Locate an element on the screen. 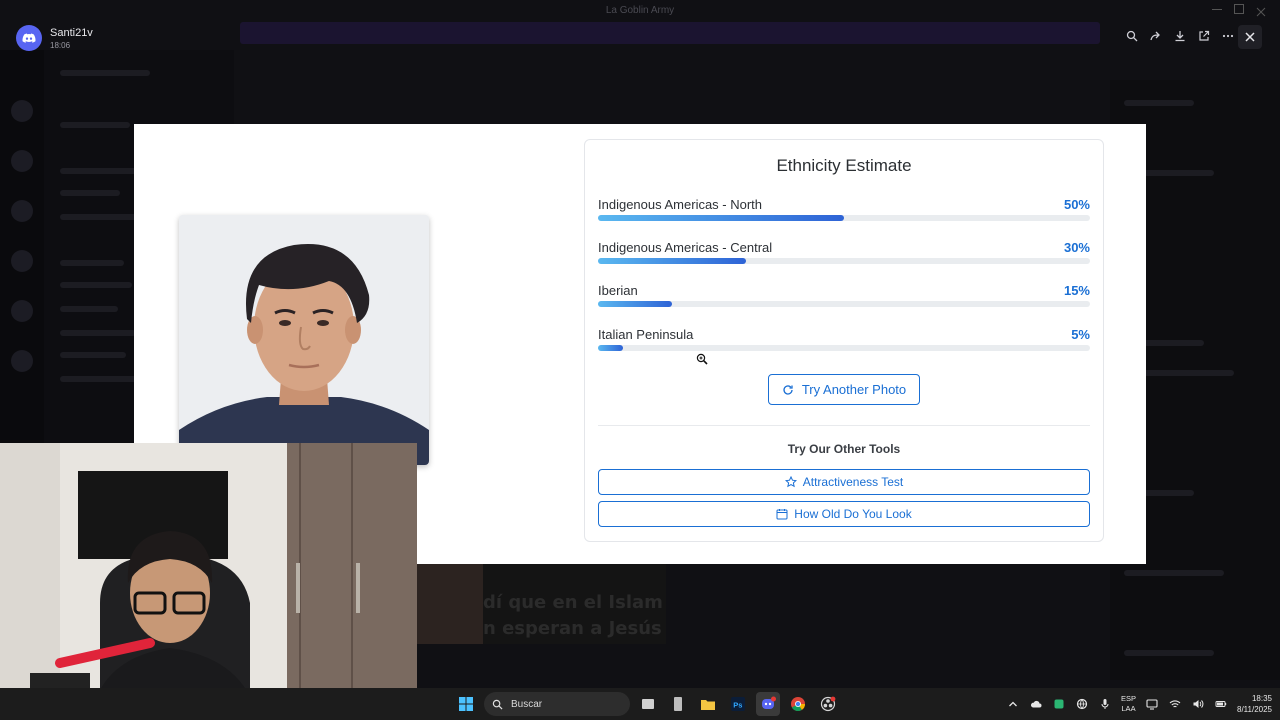 This screenshot has height=720, width=1280. author-name: Santi21v is located at coordinates (71, 33).